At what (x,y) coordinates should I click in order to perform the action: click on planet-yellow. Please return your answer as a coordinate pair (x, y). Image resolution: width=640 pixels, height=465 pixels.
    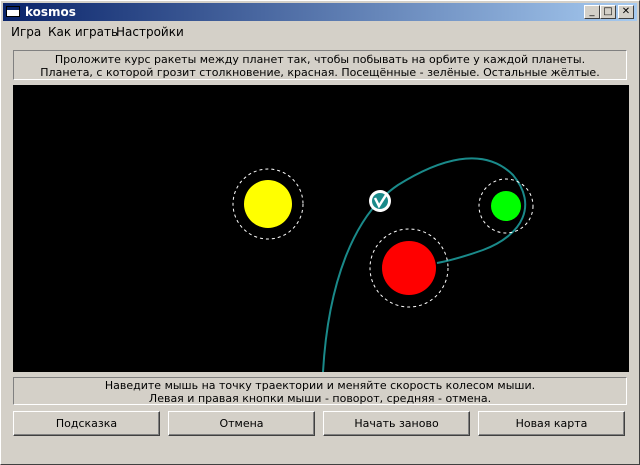
    Looking at the image, I should click on (268, 204).